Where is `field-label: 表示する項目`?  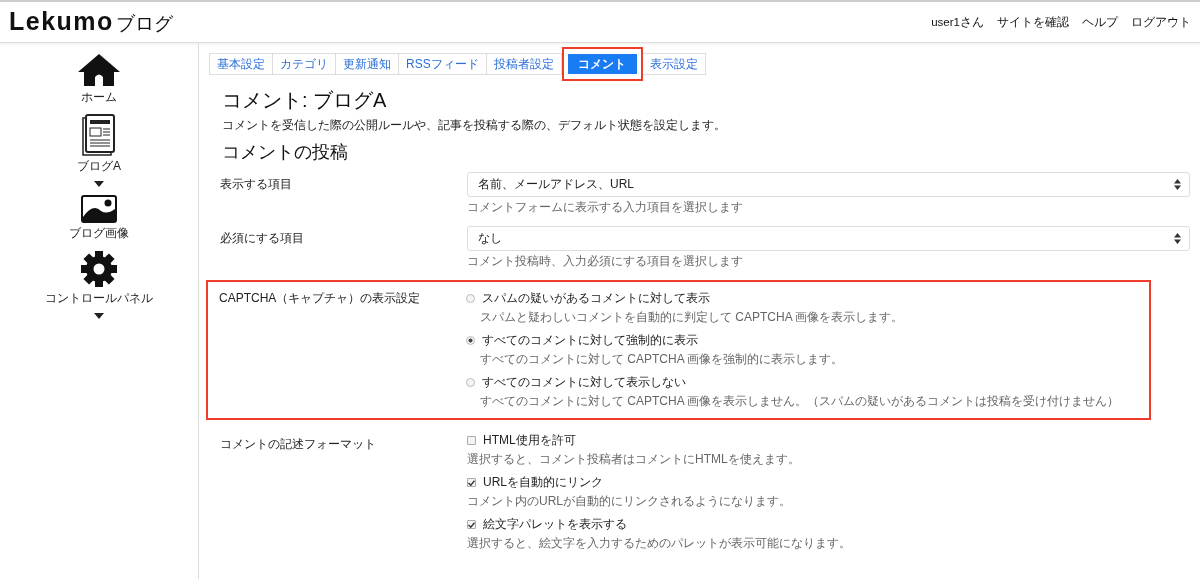
field-label: 表示する項目 is located at coordinates (256, 184).